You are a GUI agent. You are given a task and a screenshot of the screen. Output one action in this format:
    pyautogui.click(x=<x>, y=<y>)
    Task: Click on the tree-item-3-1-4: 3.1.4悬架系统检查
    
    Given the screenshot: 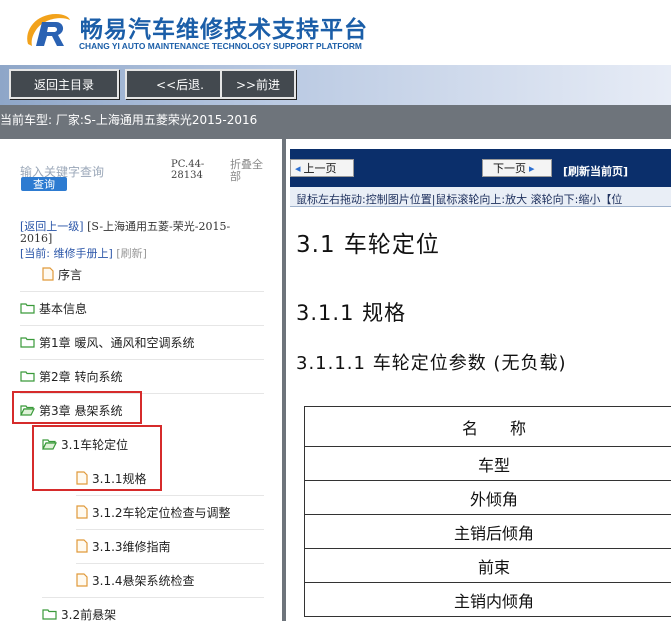 What is the action you would take?
    pyautogui.click(x=135, y=580)
    